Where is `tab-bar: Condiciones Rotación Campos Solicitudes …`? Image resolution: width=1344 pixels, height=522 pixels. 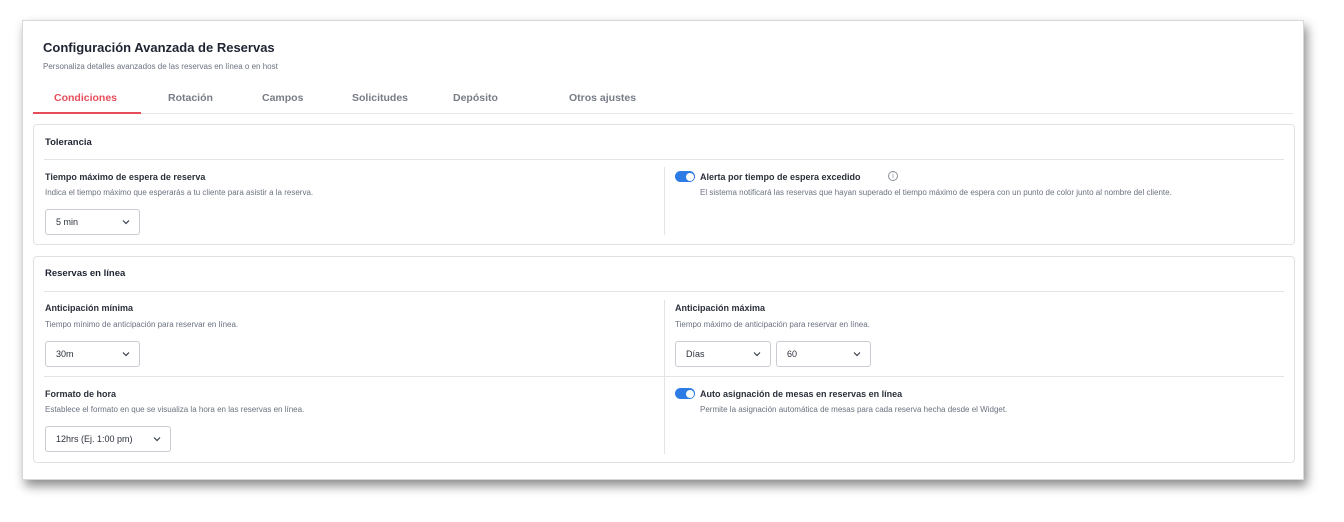 tab-bar: Condiciones Rotación Campos Solicitudes … is located at coordinates (663, 98).